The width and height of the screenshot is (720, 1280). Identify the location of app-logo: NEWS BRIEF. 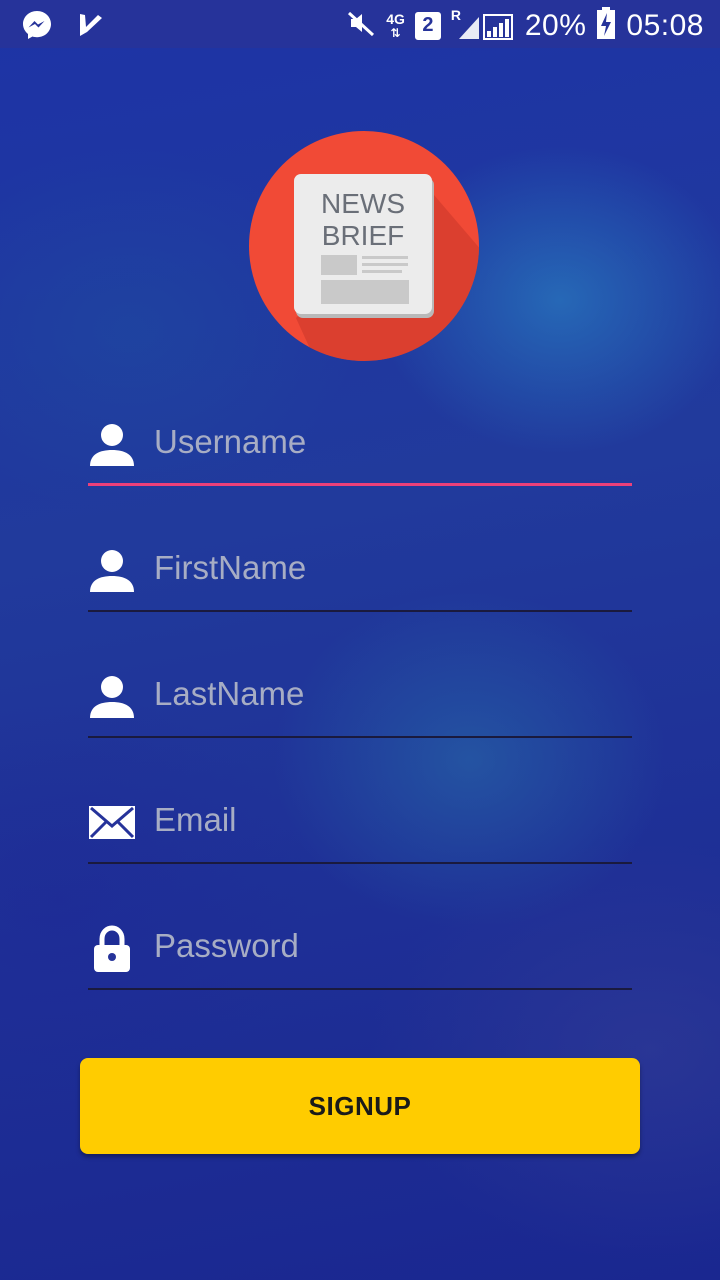
(364, 246).